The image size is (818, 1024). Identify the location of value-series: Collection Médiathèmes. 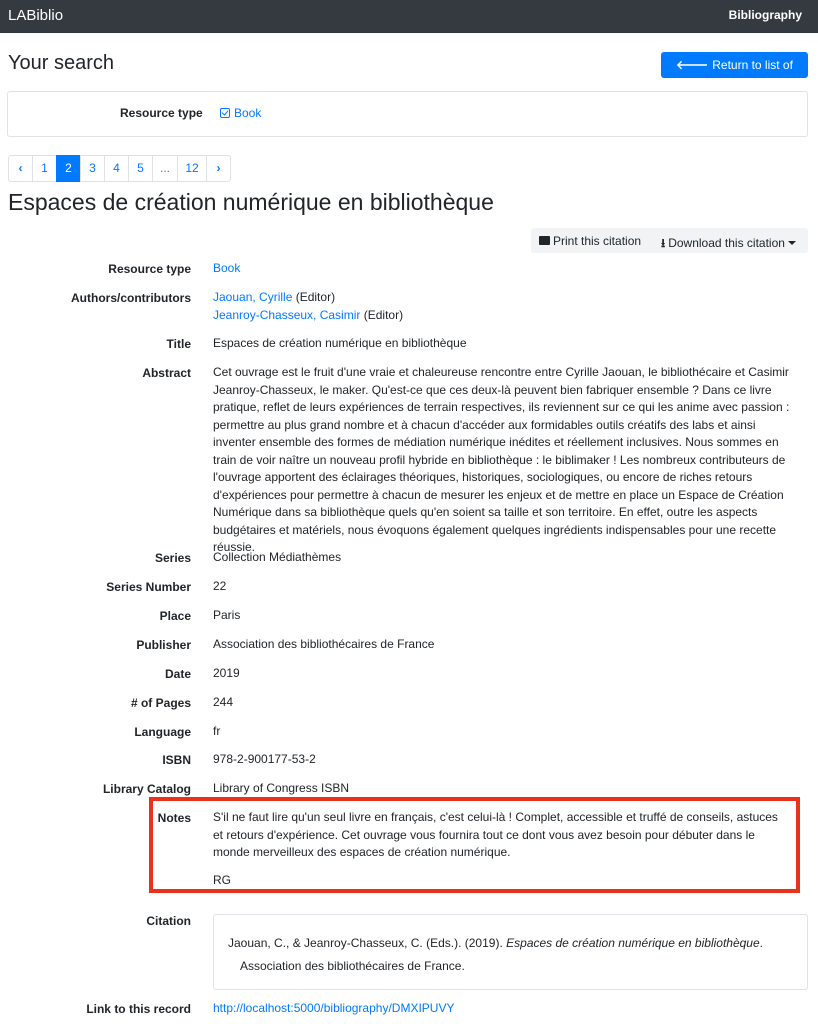
(277, 557).